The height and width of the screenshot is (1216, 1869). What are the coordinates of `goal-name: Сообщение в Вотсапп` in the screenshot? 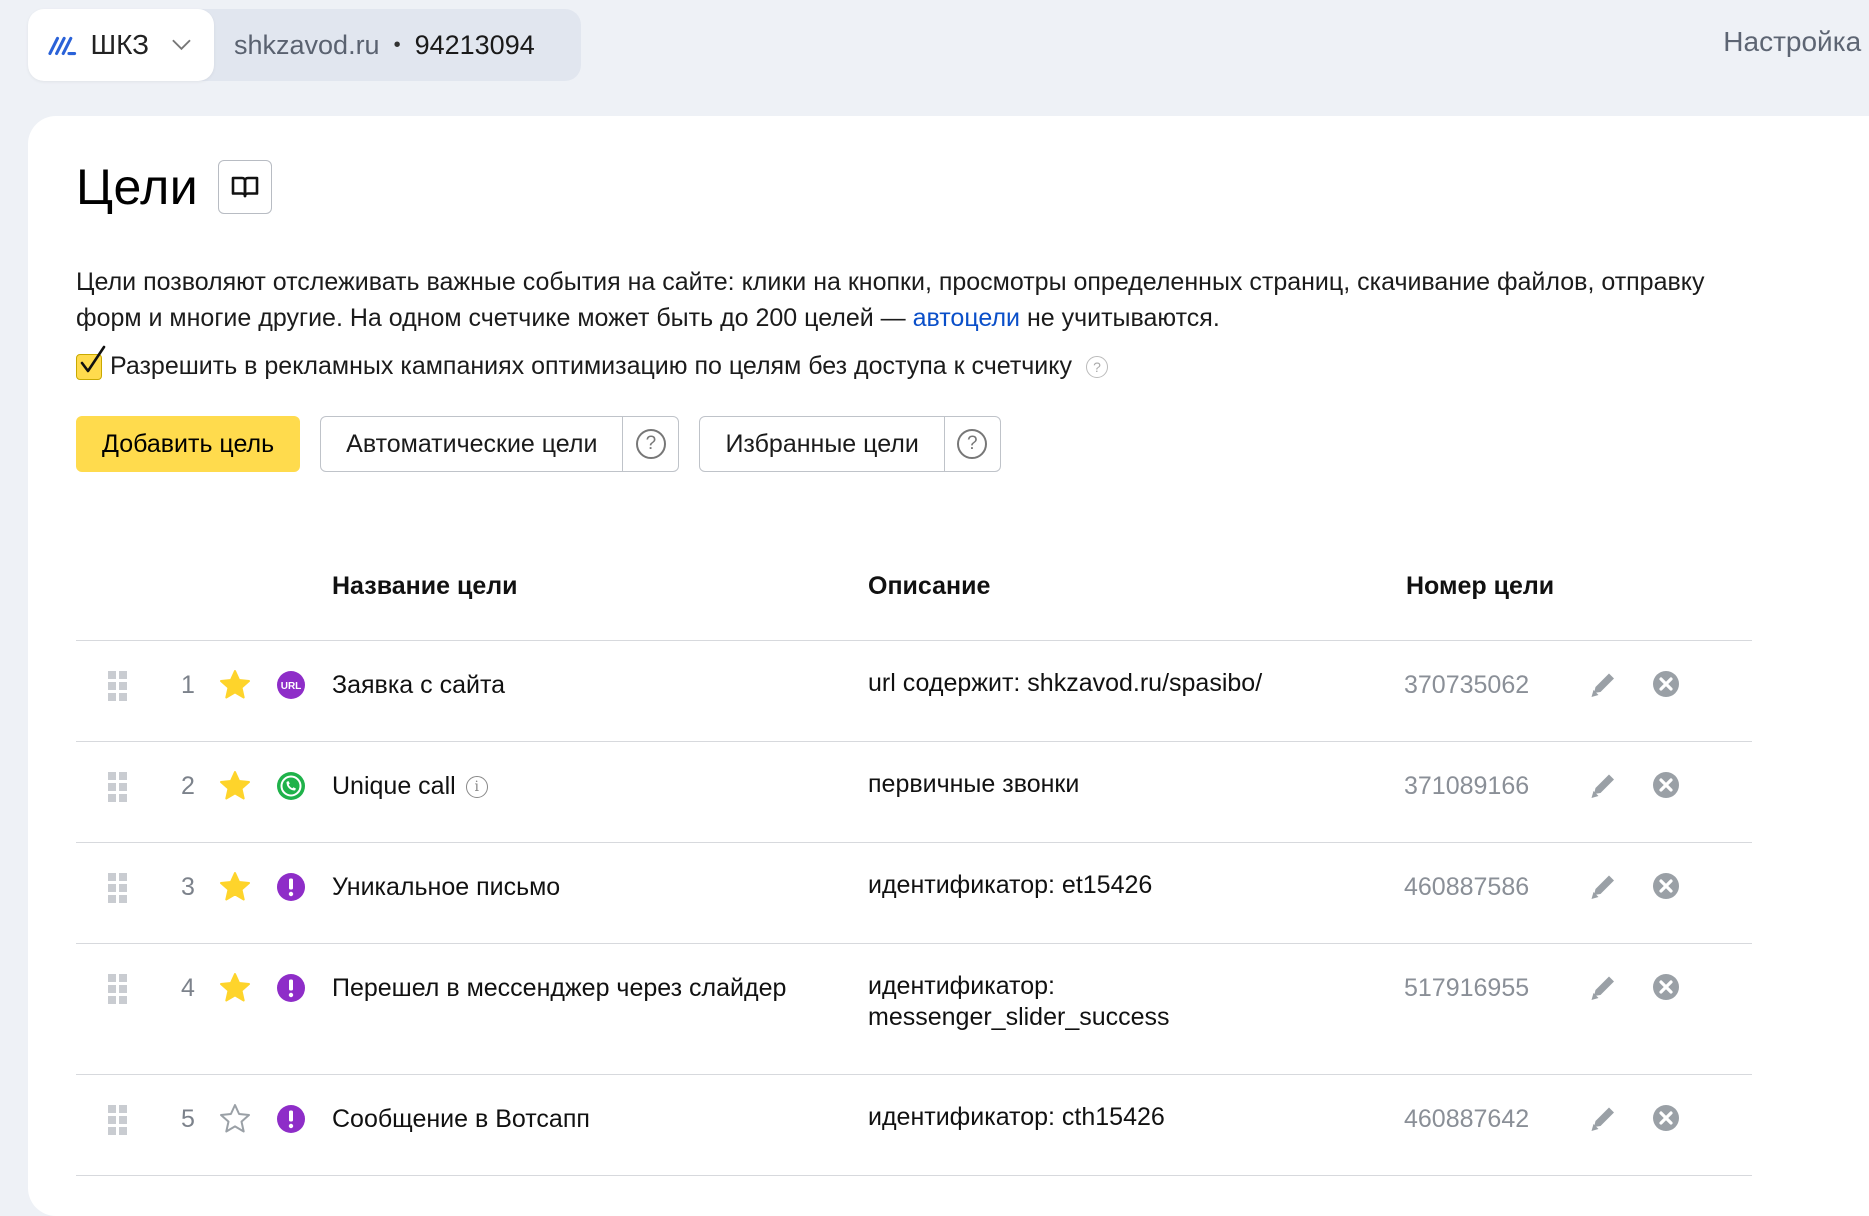 It's located at (461, 1119).